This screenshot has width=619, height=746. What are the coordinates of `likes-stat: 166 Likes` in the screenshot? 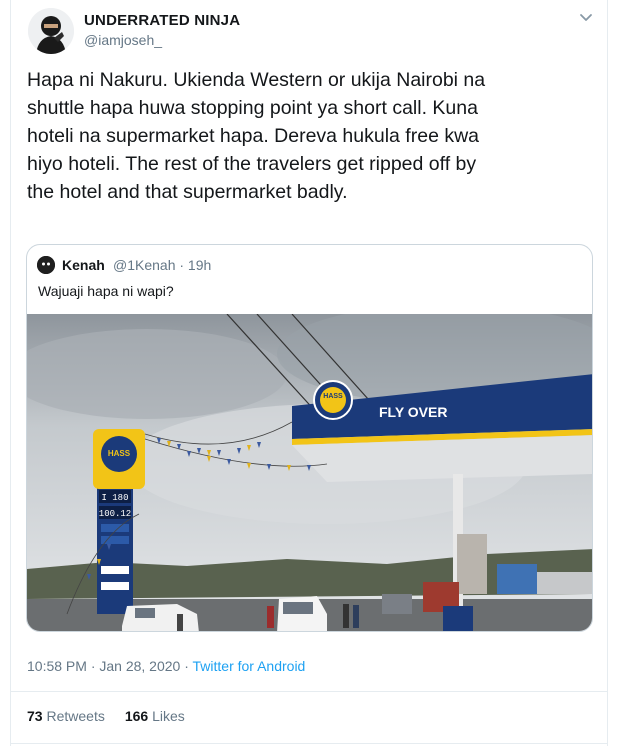 It's located at (155, 716).